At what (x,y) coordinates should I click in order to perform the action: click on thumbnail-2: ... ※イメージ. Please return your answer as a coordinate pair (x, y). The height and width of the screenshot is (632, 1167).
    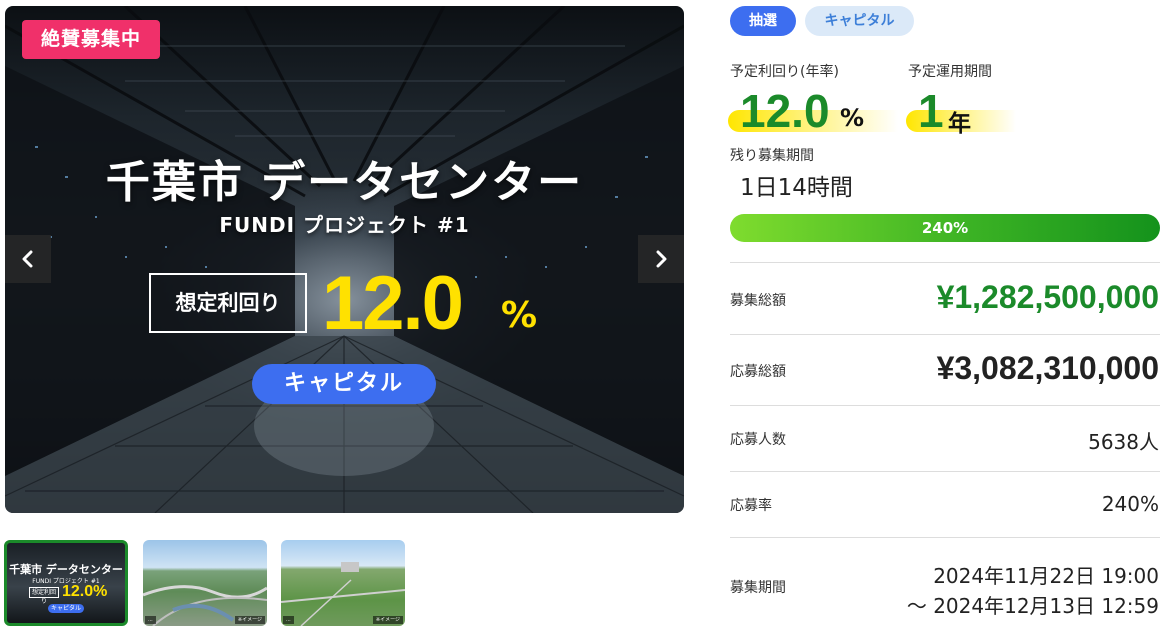
    Looking at the image, I should click on (205, 583).